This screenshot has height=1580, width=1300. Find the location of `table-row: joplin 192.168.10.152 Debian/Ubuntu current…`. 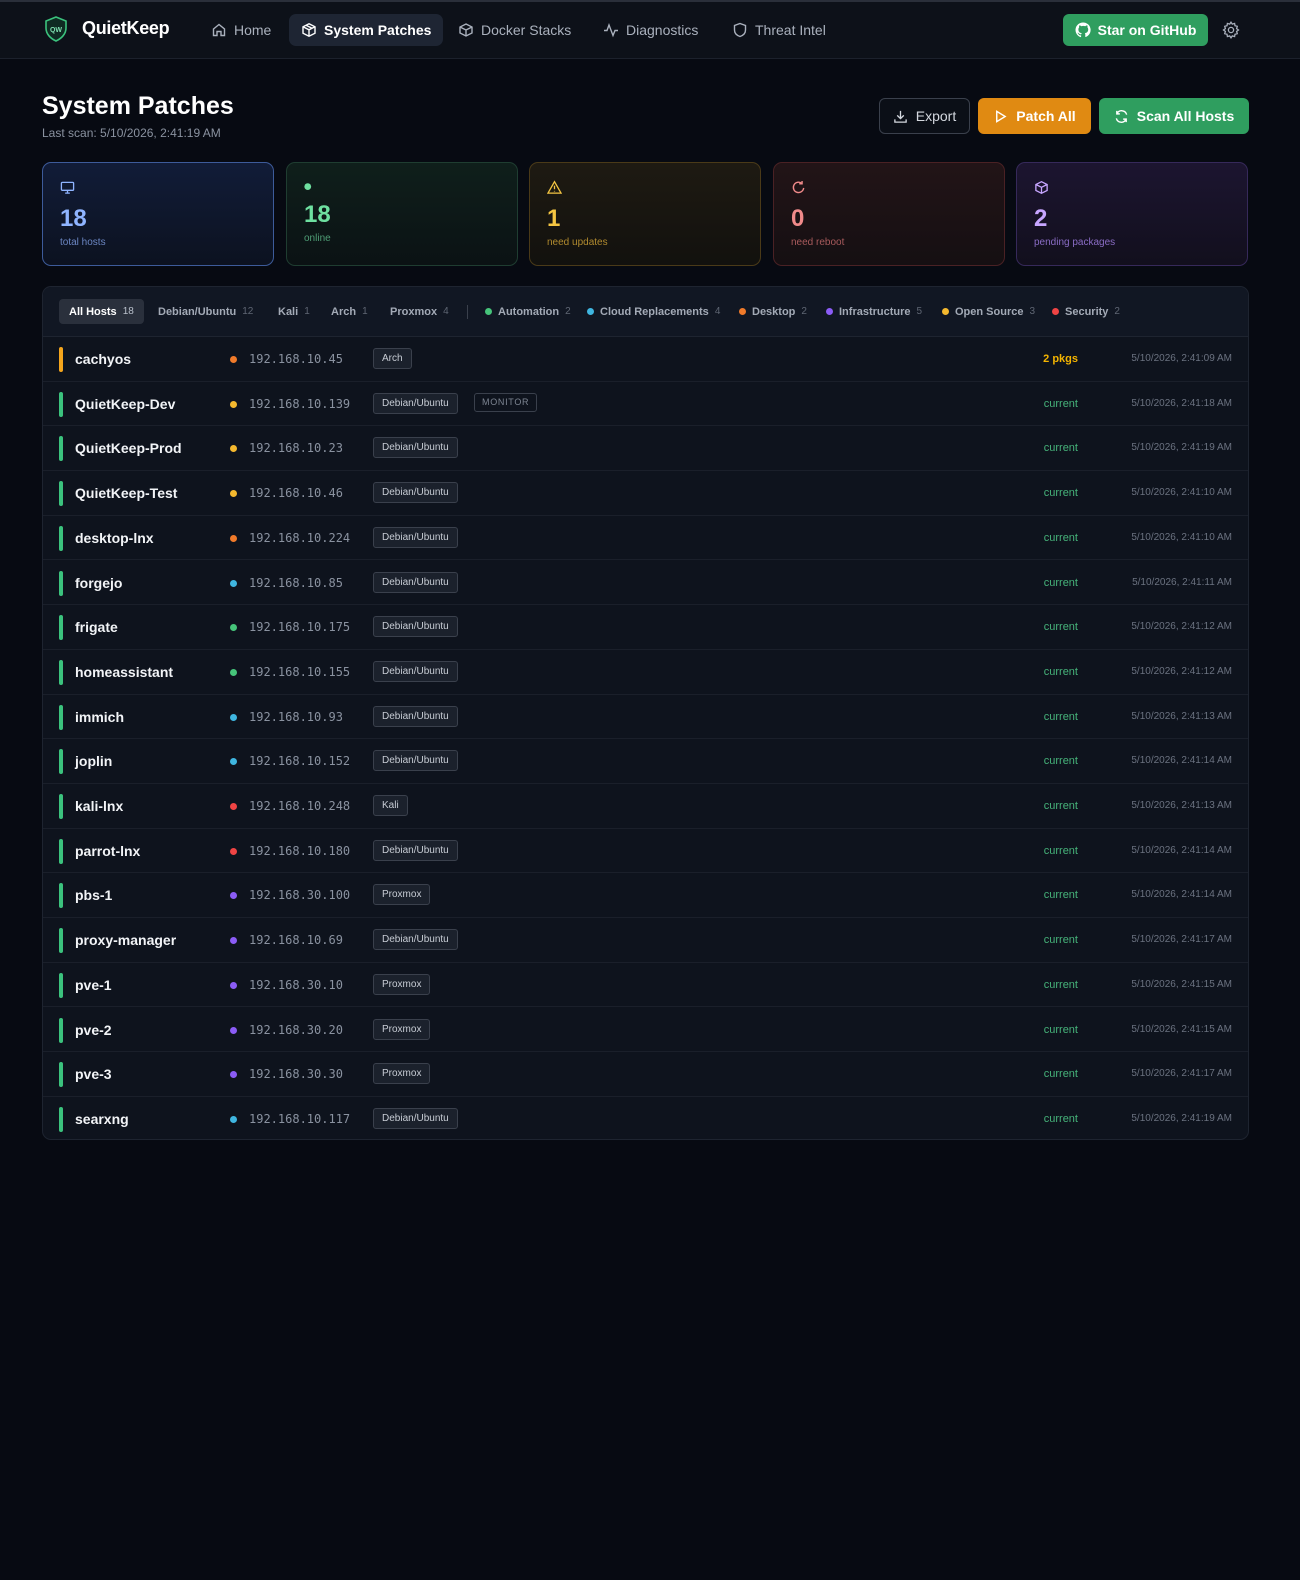

table-row: joplin 192.168.10.152 Debian/Ubuntu current… is located at coordinates (645, 761).